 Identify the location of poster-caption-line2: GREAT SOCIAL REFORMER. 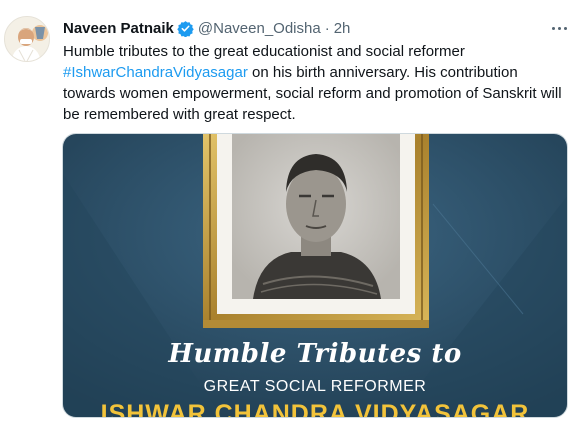
(315, 386).